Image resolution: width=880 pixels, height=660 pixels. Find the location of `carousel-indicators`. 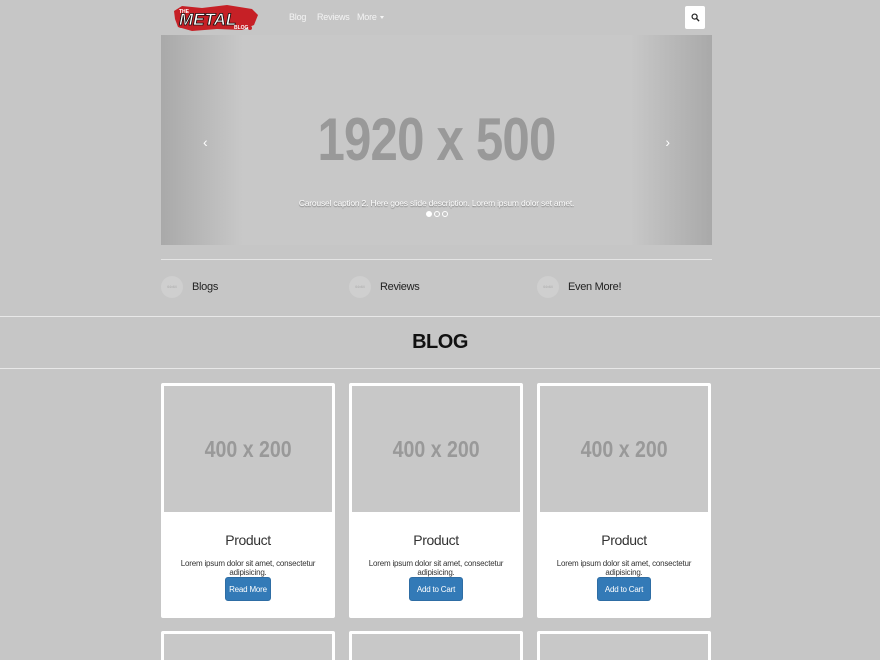

carousel-indicators is located at coordinates (436, 214).